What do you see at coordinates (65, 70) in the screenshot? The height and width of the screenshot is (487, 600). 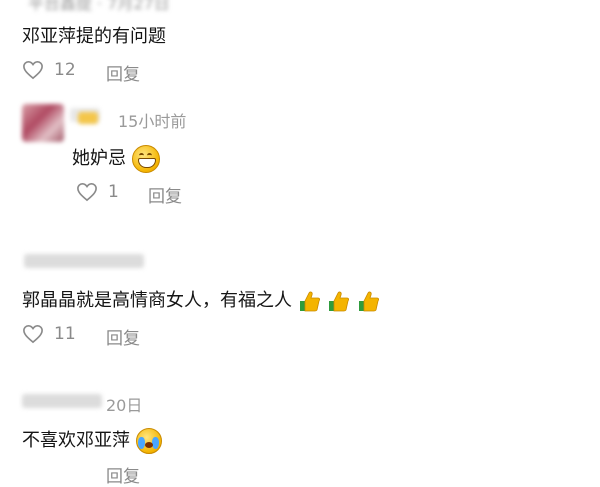 I see `like-count-1: 12` at bounding box center [65, 70].